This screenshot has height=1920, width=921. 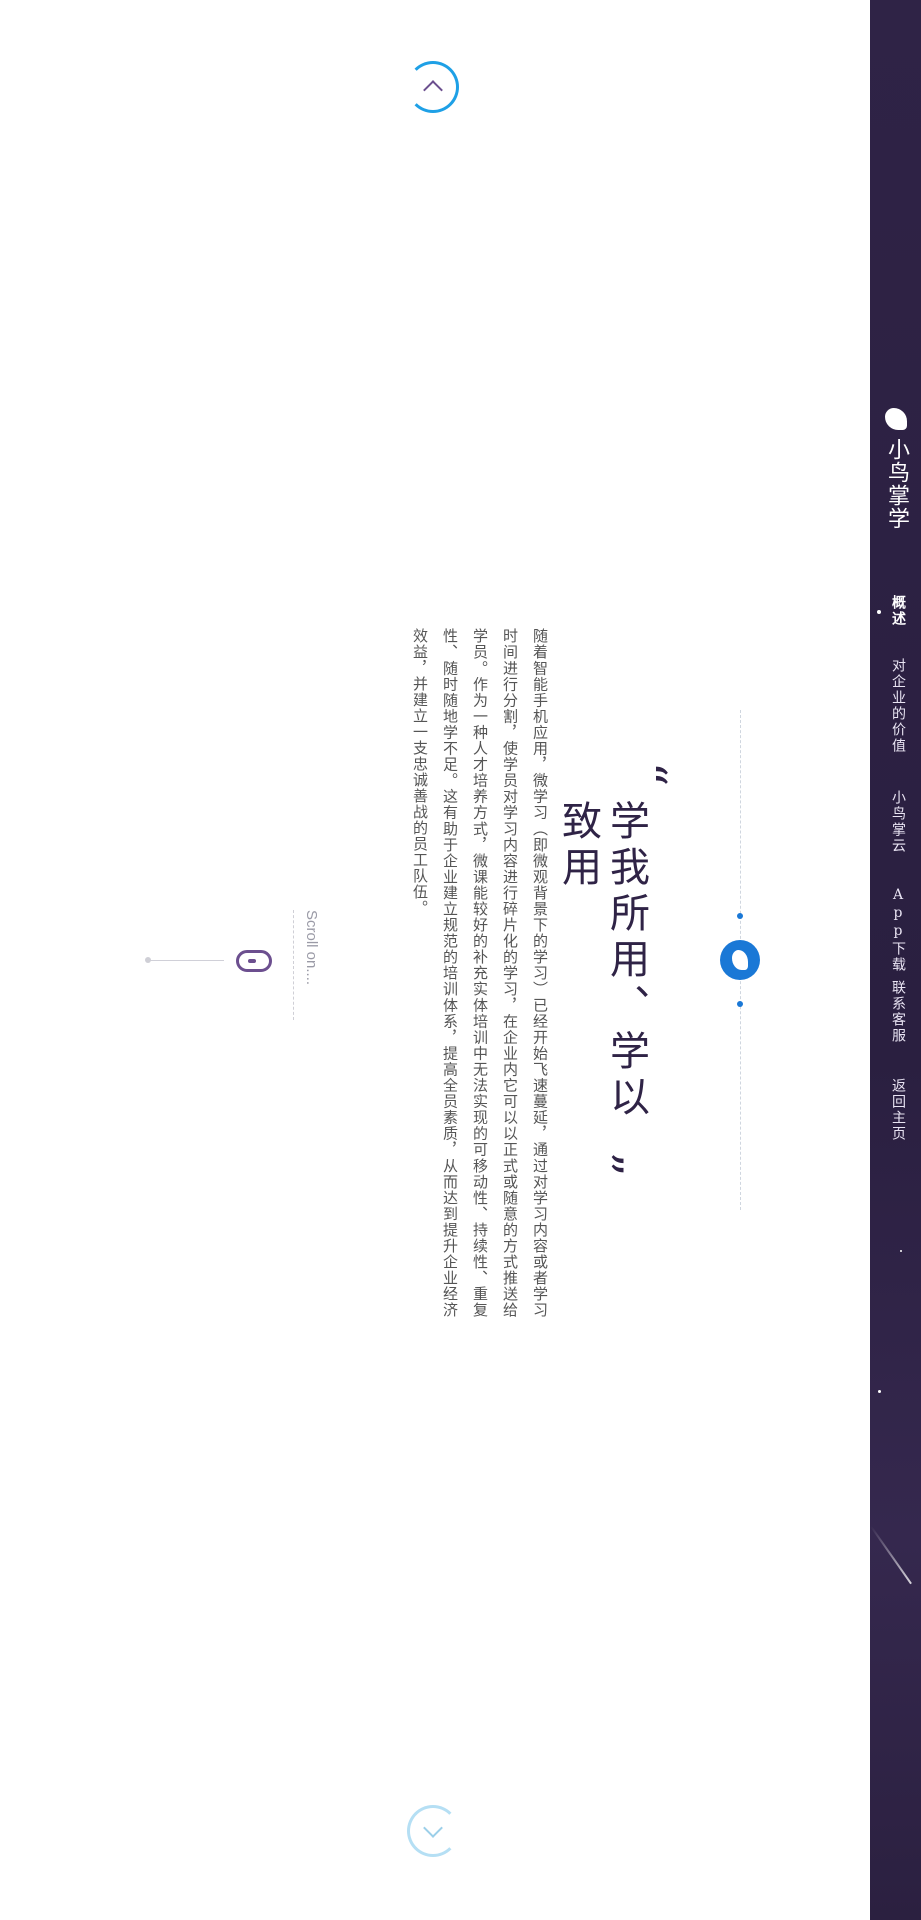 I want to click on scroll-down-button, so click(x=433, y=1831).